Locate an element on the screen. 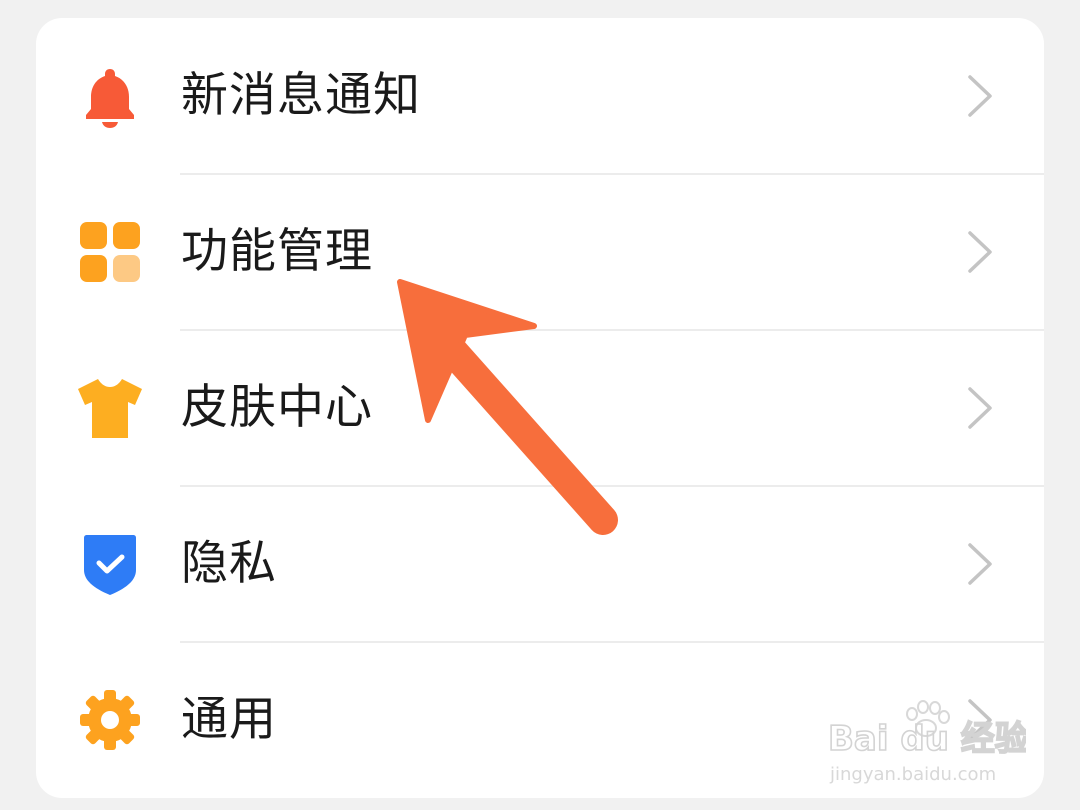 This screenshot has width=1080, height=810. tshirt-icon is located at coordinates (110, 408).